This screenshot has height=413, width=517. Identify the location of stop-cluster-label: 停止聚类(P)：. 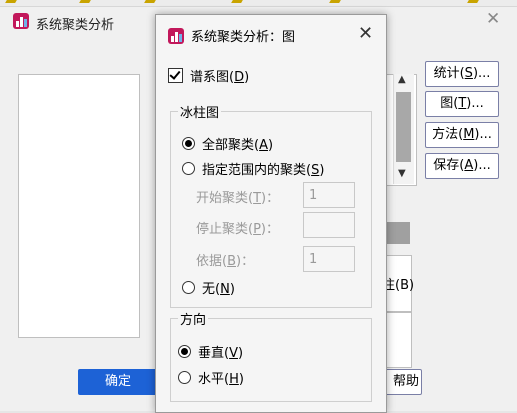
(237, 229).